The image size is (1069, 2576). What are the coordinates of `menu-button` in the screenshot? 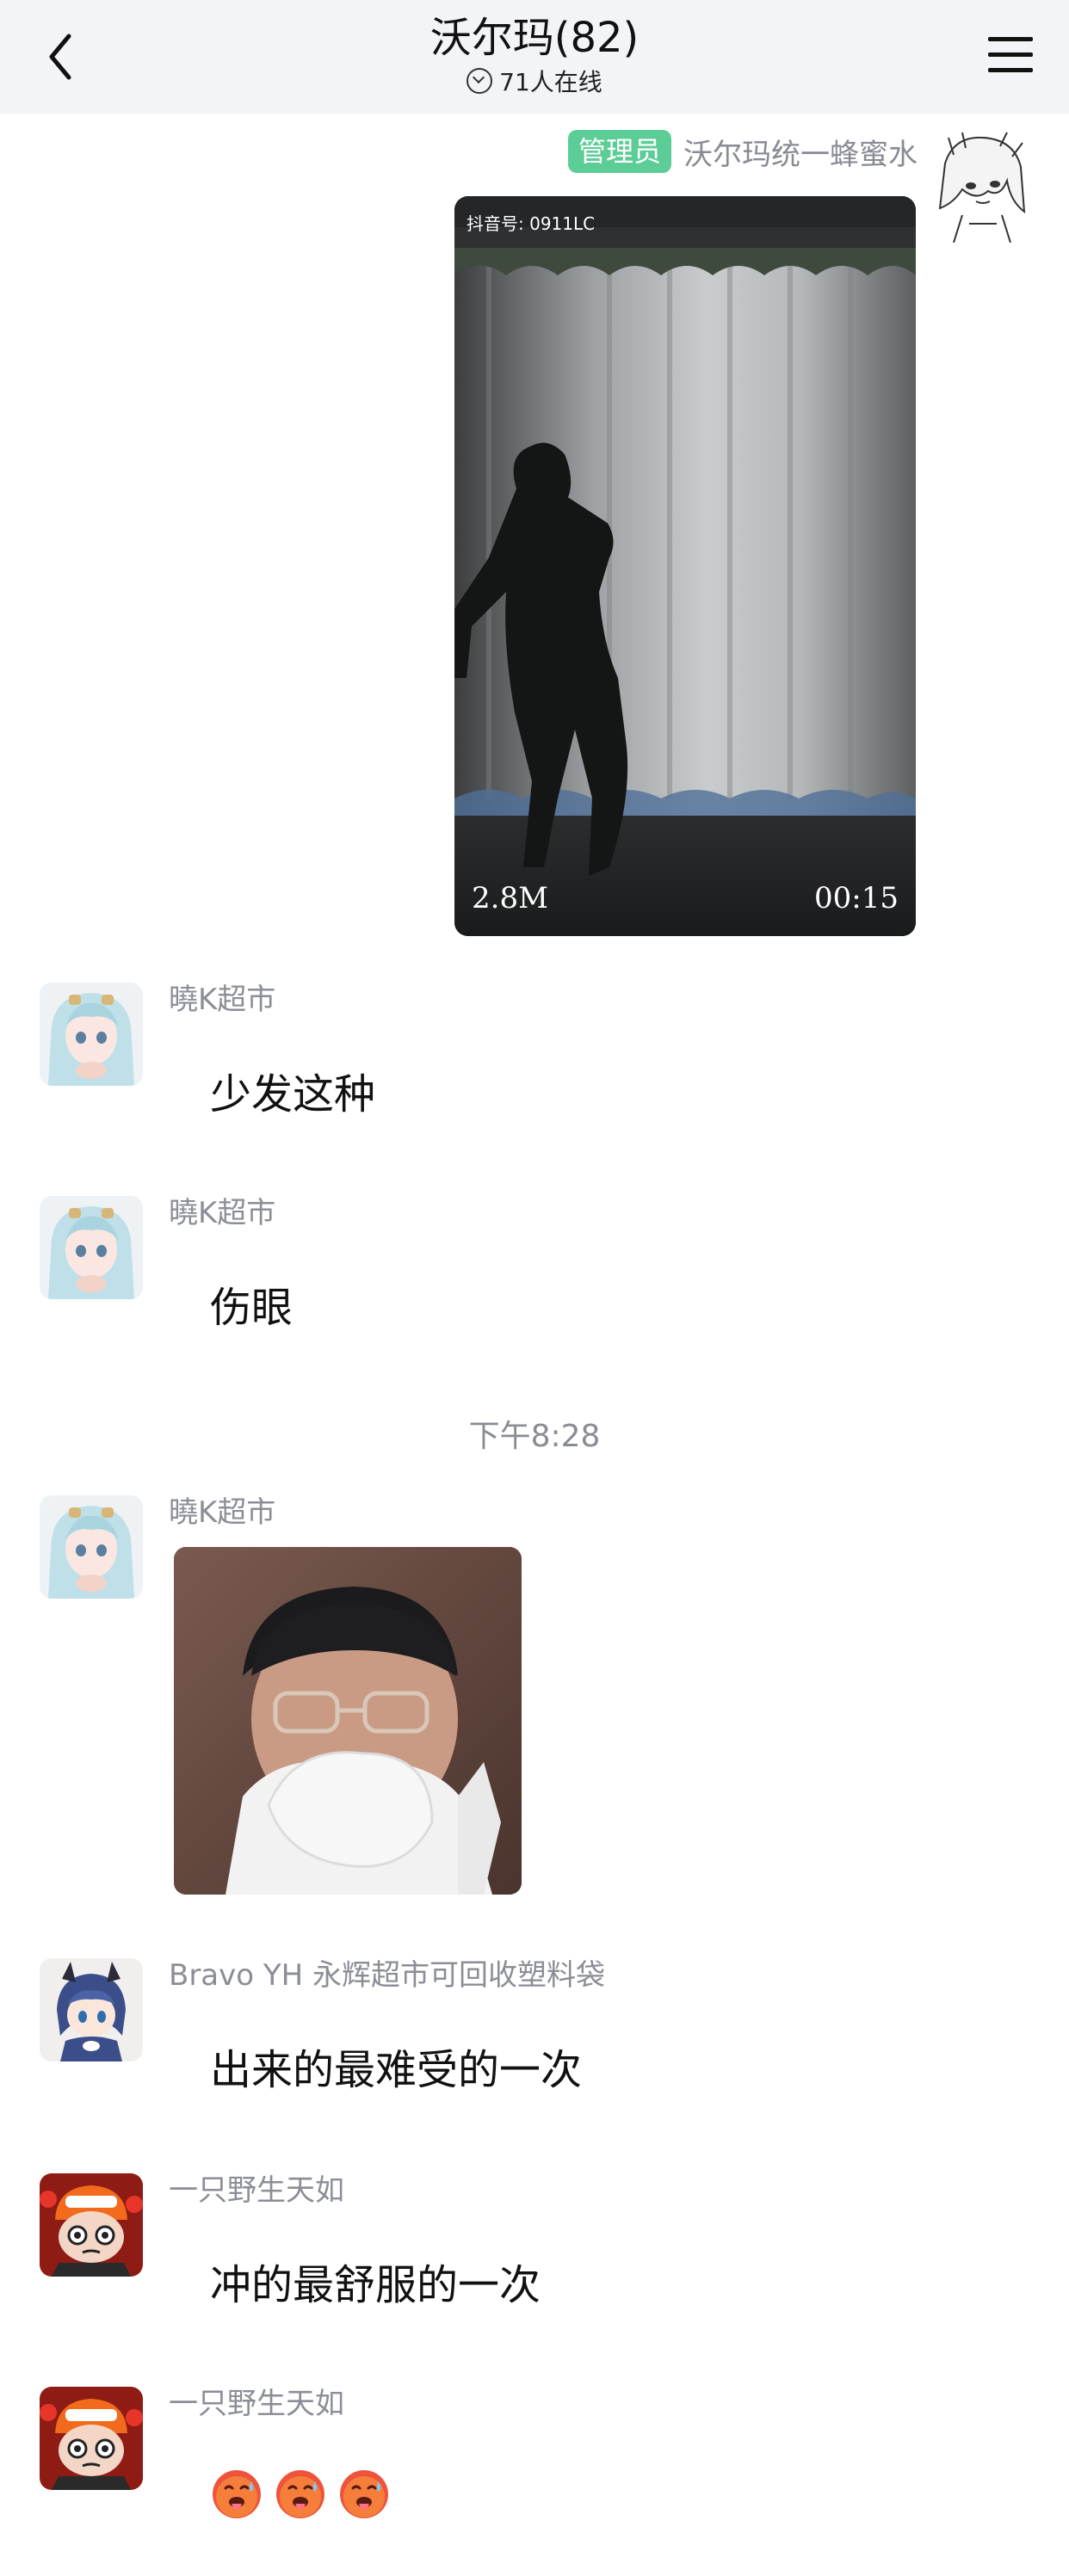 It's located at (1011, 55).